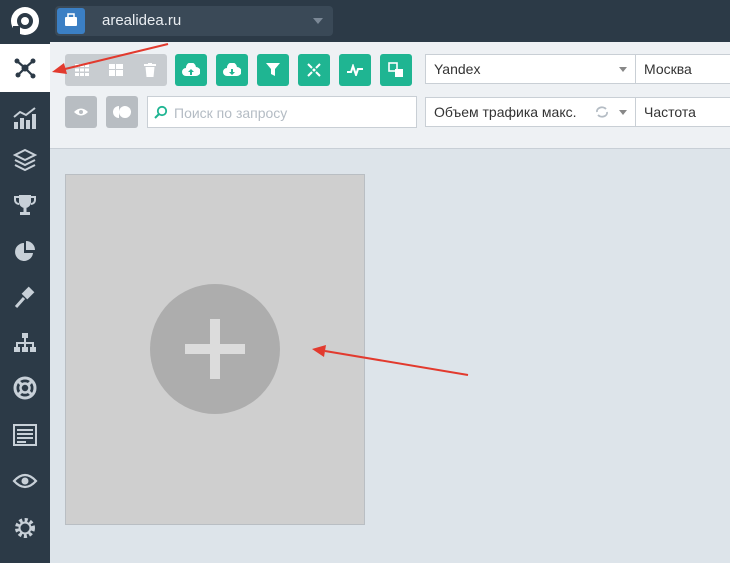  I want to click on filter-icon, so click(273, 69).